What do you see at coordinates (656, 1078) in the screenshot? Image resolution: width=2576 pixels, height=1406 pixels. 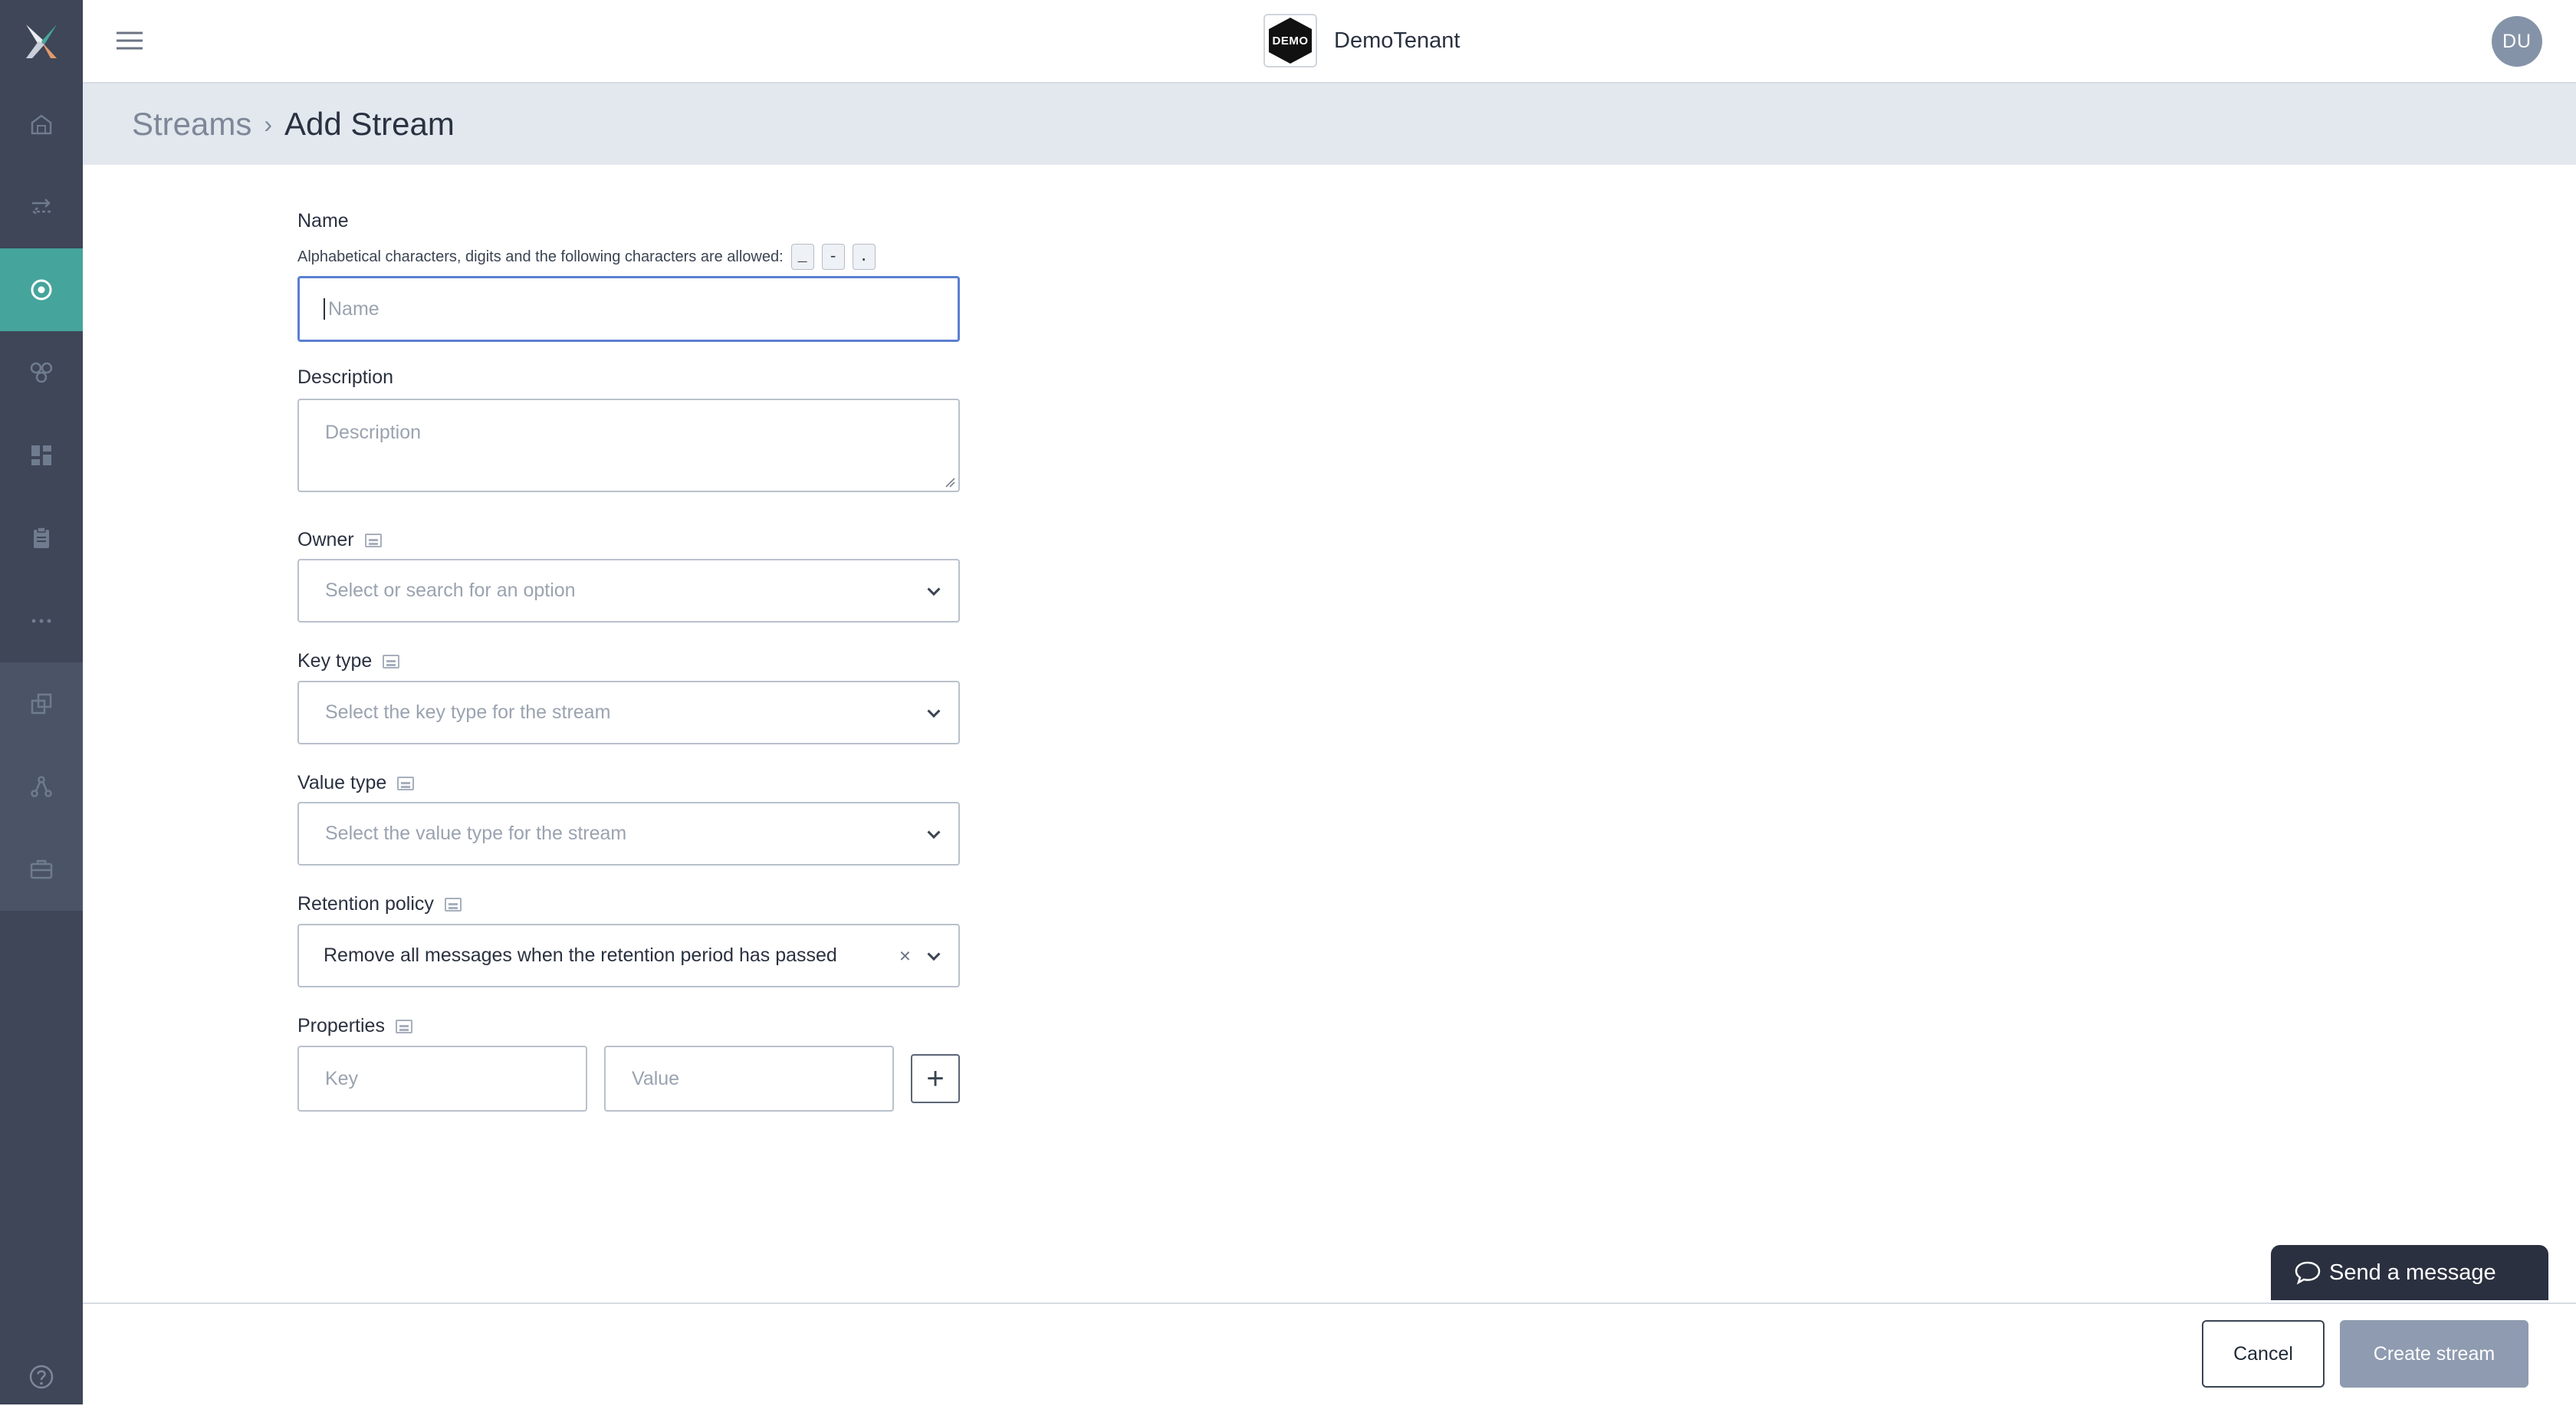 I see `property-value-placeholder: Value` at bounding box center [656, 1078].